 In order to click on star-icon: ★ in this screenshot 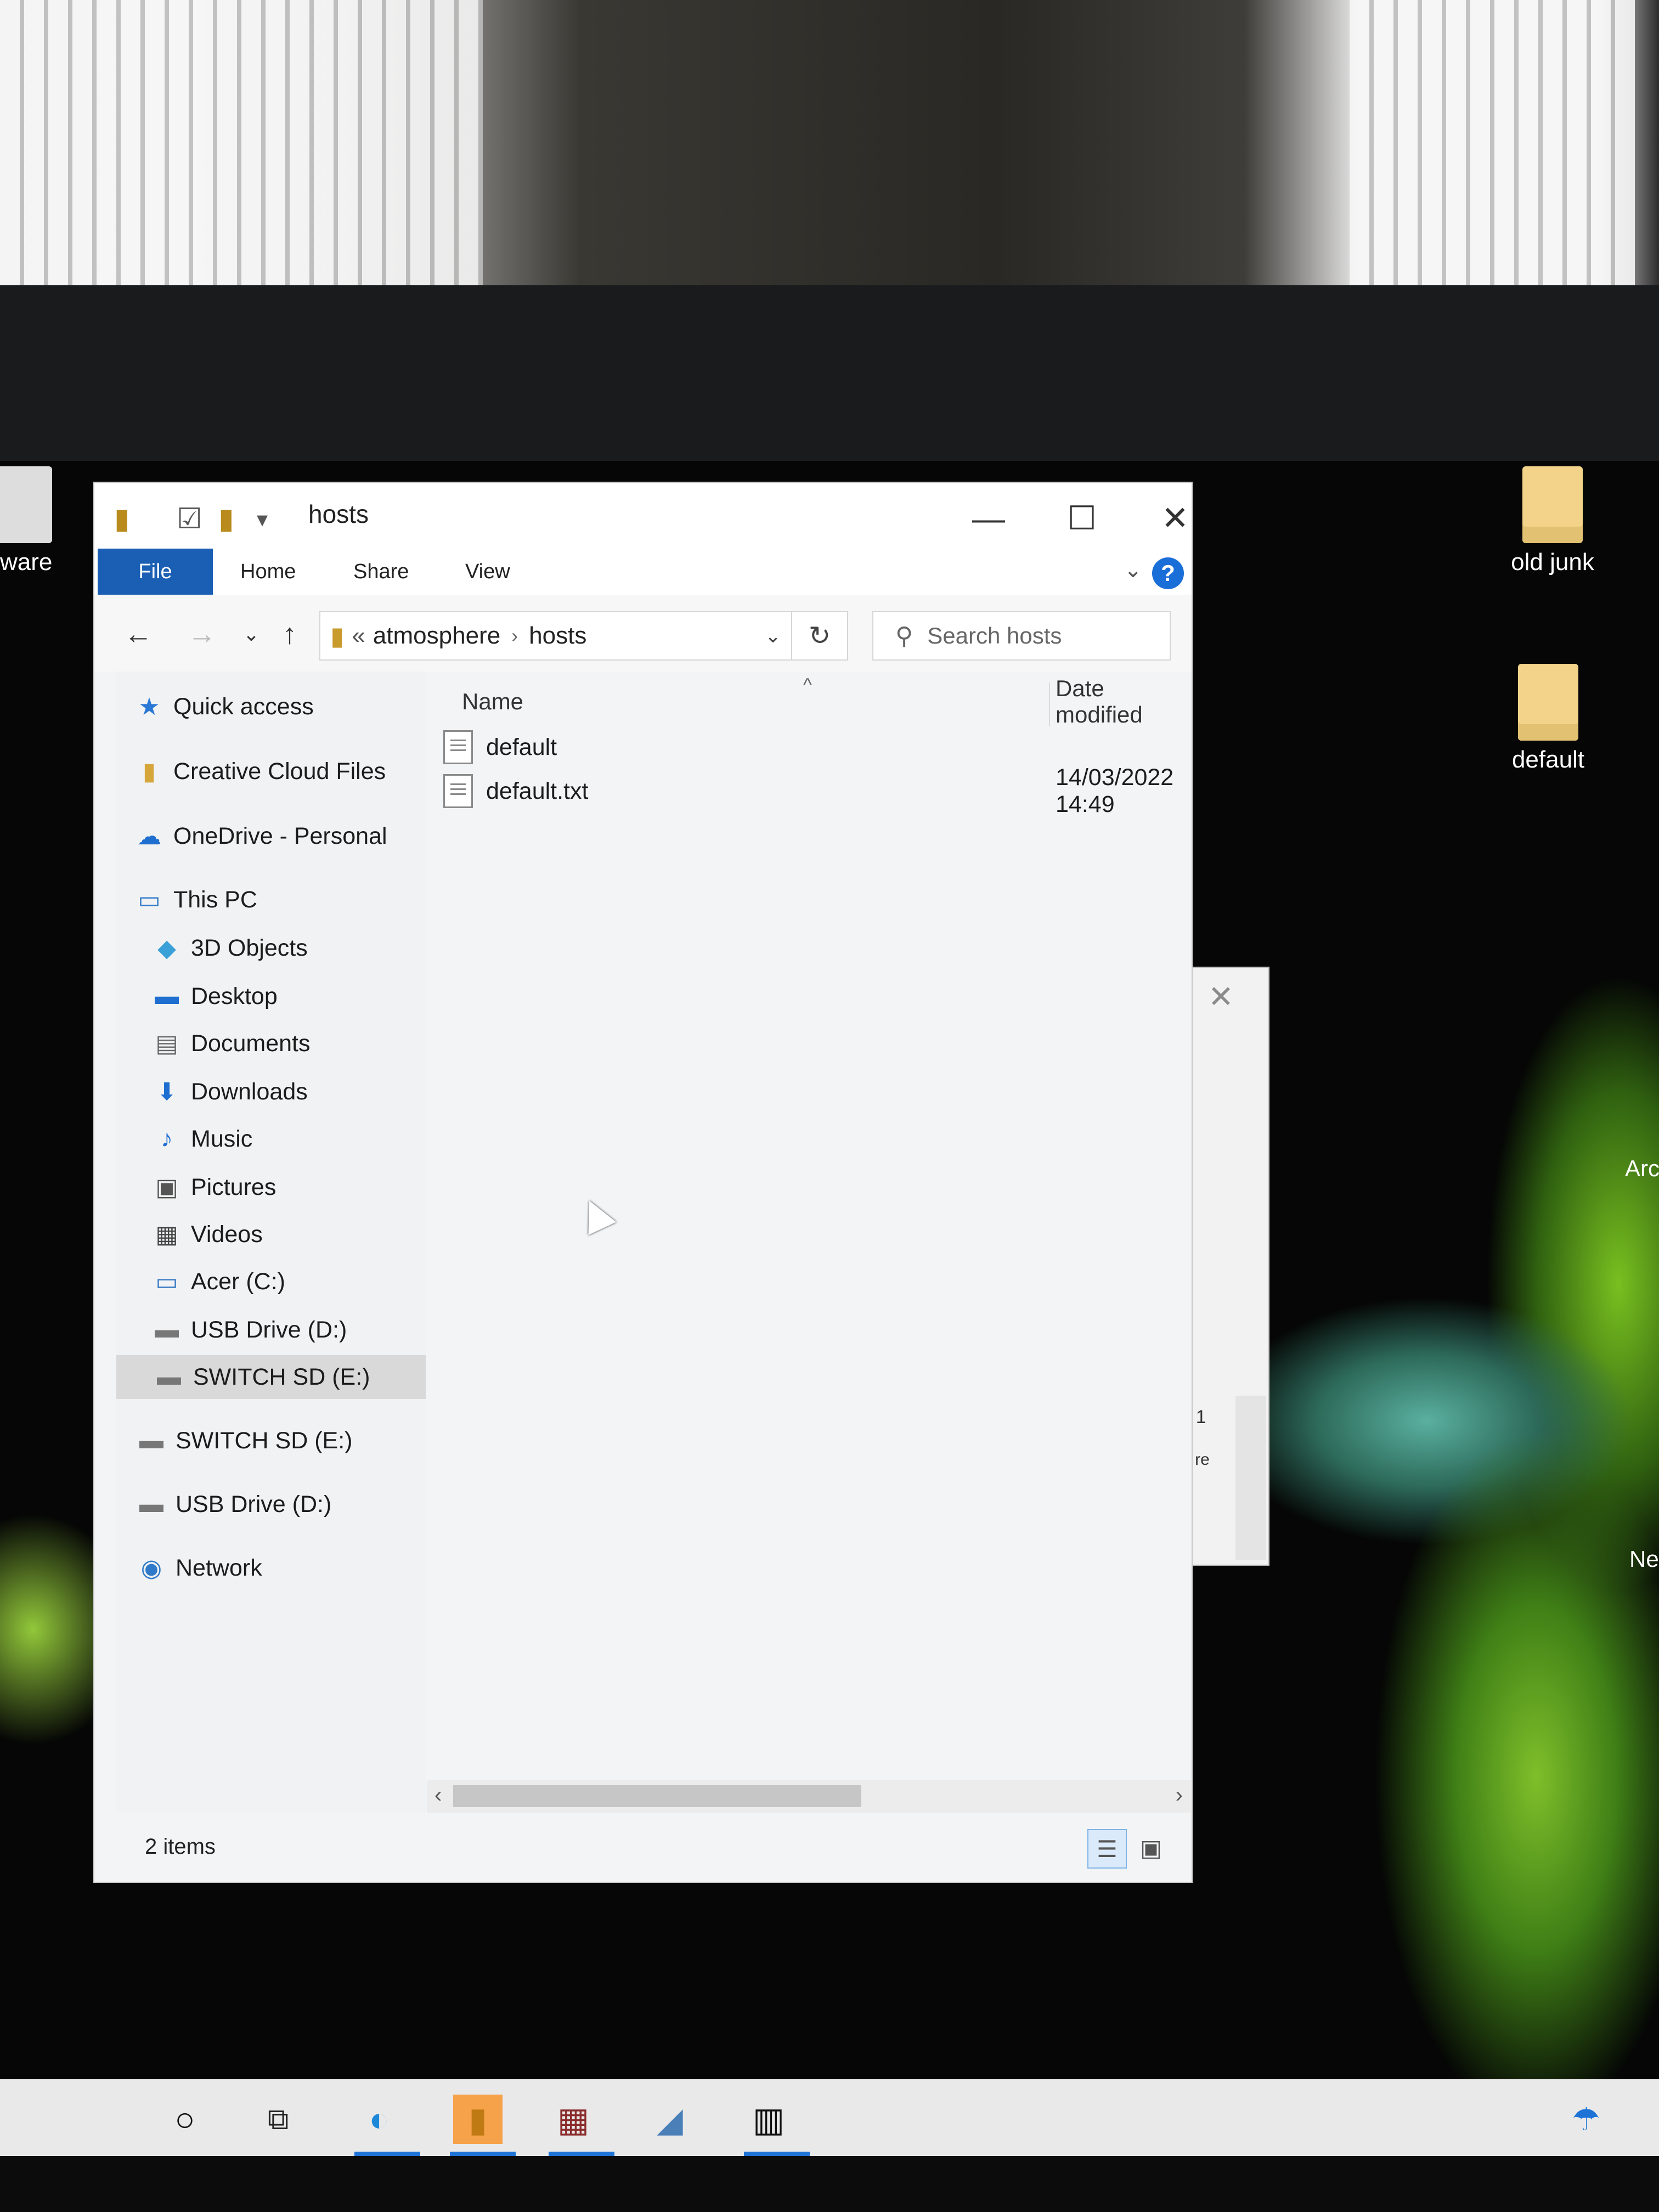, I will do `click(149, 706)`.